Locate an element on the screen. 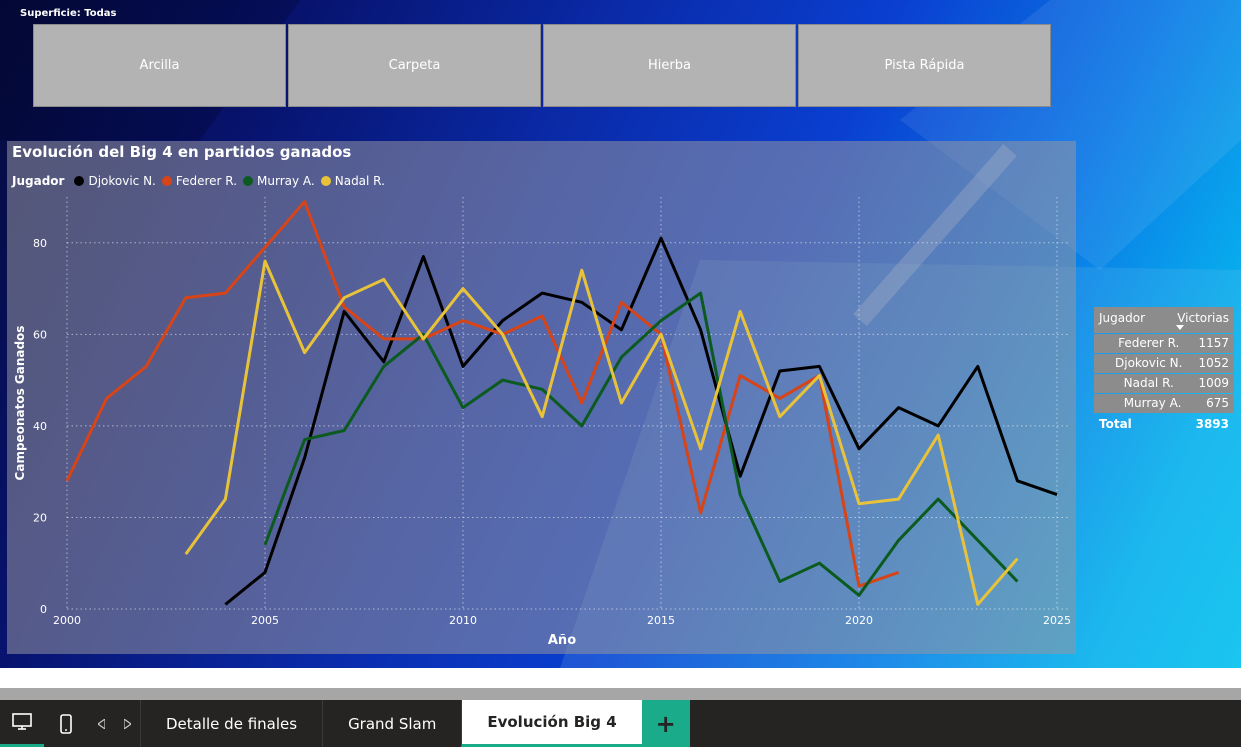 This screenshot has width=1241, height=747. canvas-margin is located at coordinates (620, 678).